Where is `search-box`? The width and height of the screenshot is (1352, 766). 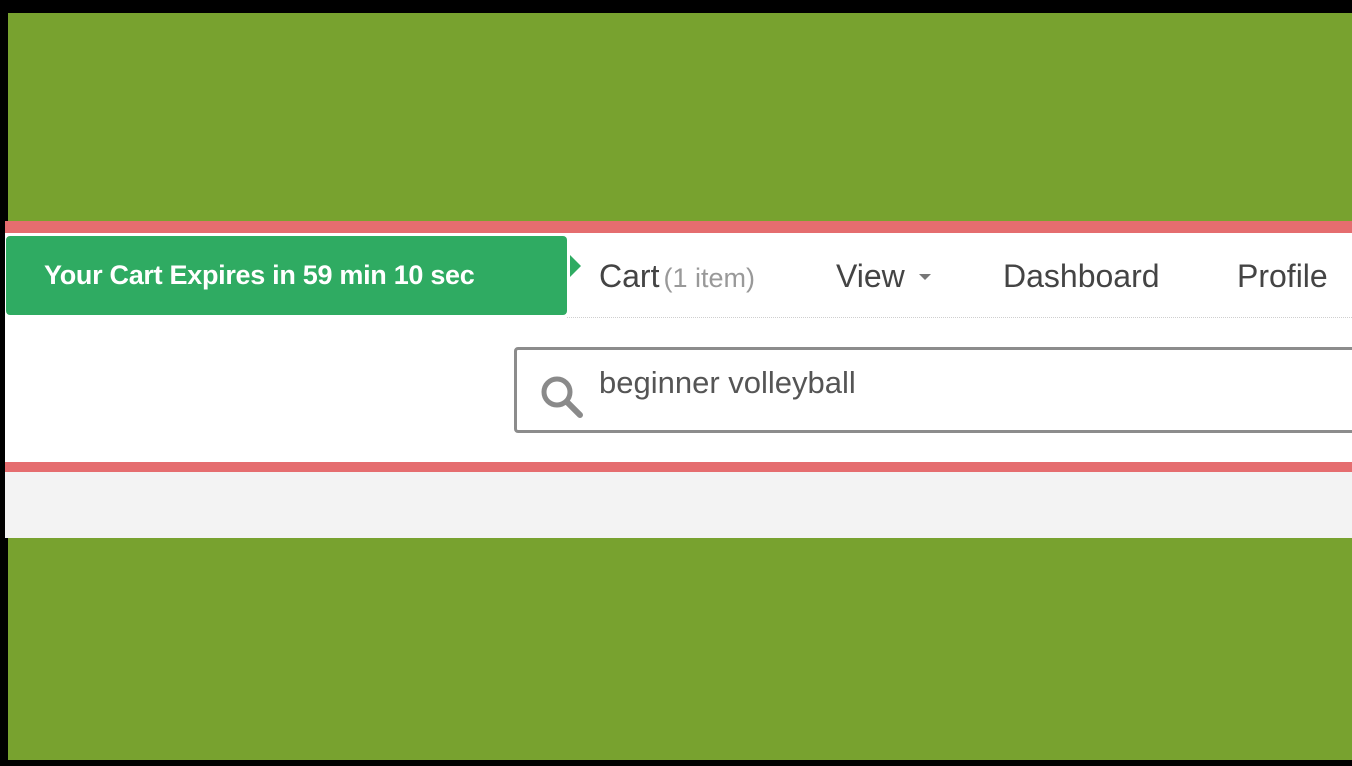
search-box is located at coordinates (933, 390).